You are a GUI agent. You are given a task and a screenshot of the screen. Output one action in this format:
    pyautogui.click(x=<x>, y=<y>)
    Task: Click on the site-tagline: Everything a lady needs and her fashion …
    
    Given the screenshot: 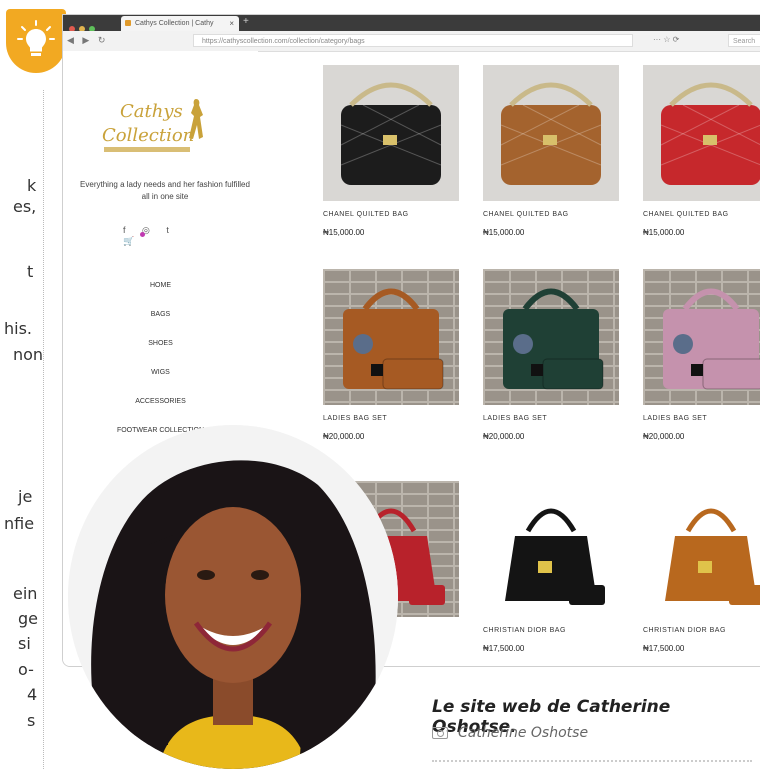 What is the action you would take?
    pyautogui.click(x=165, y=190)
    